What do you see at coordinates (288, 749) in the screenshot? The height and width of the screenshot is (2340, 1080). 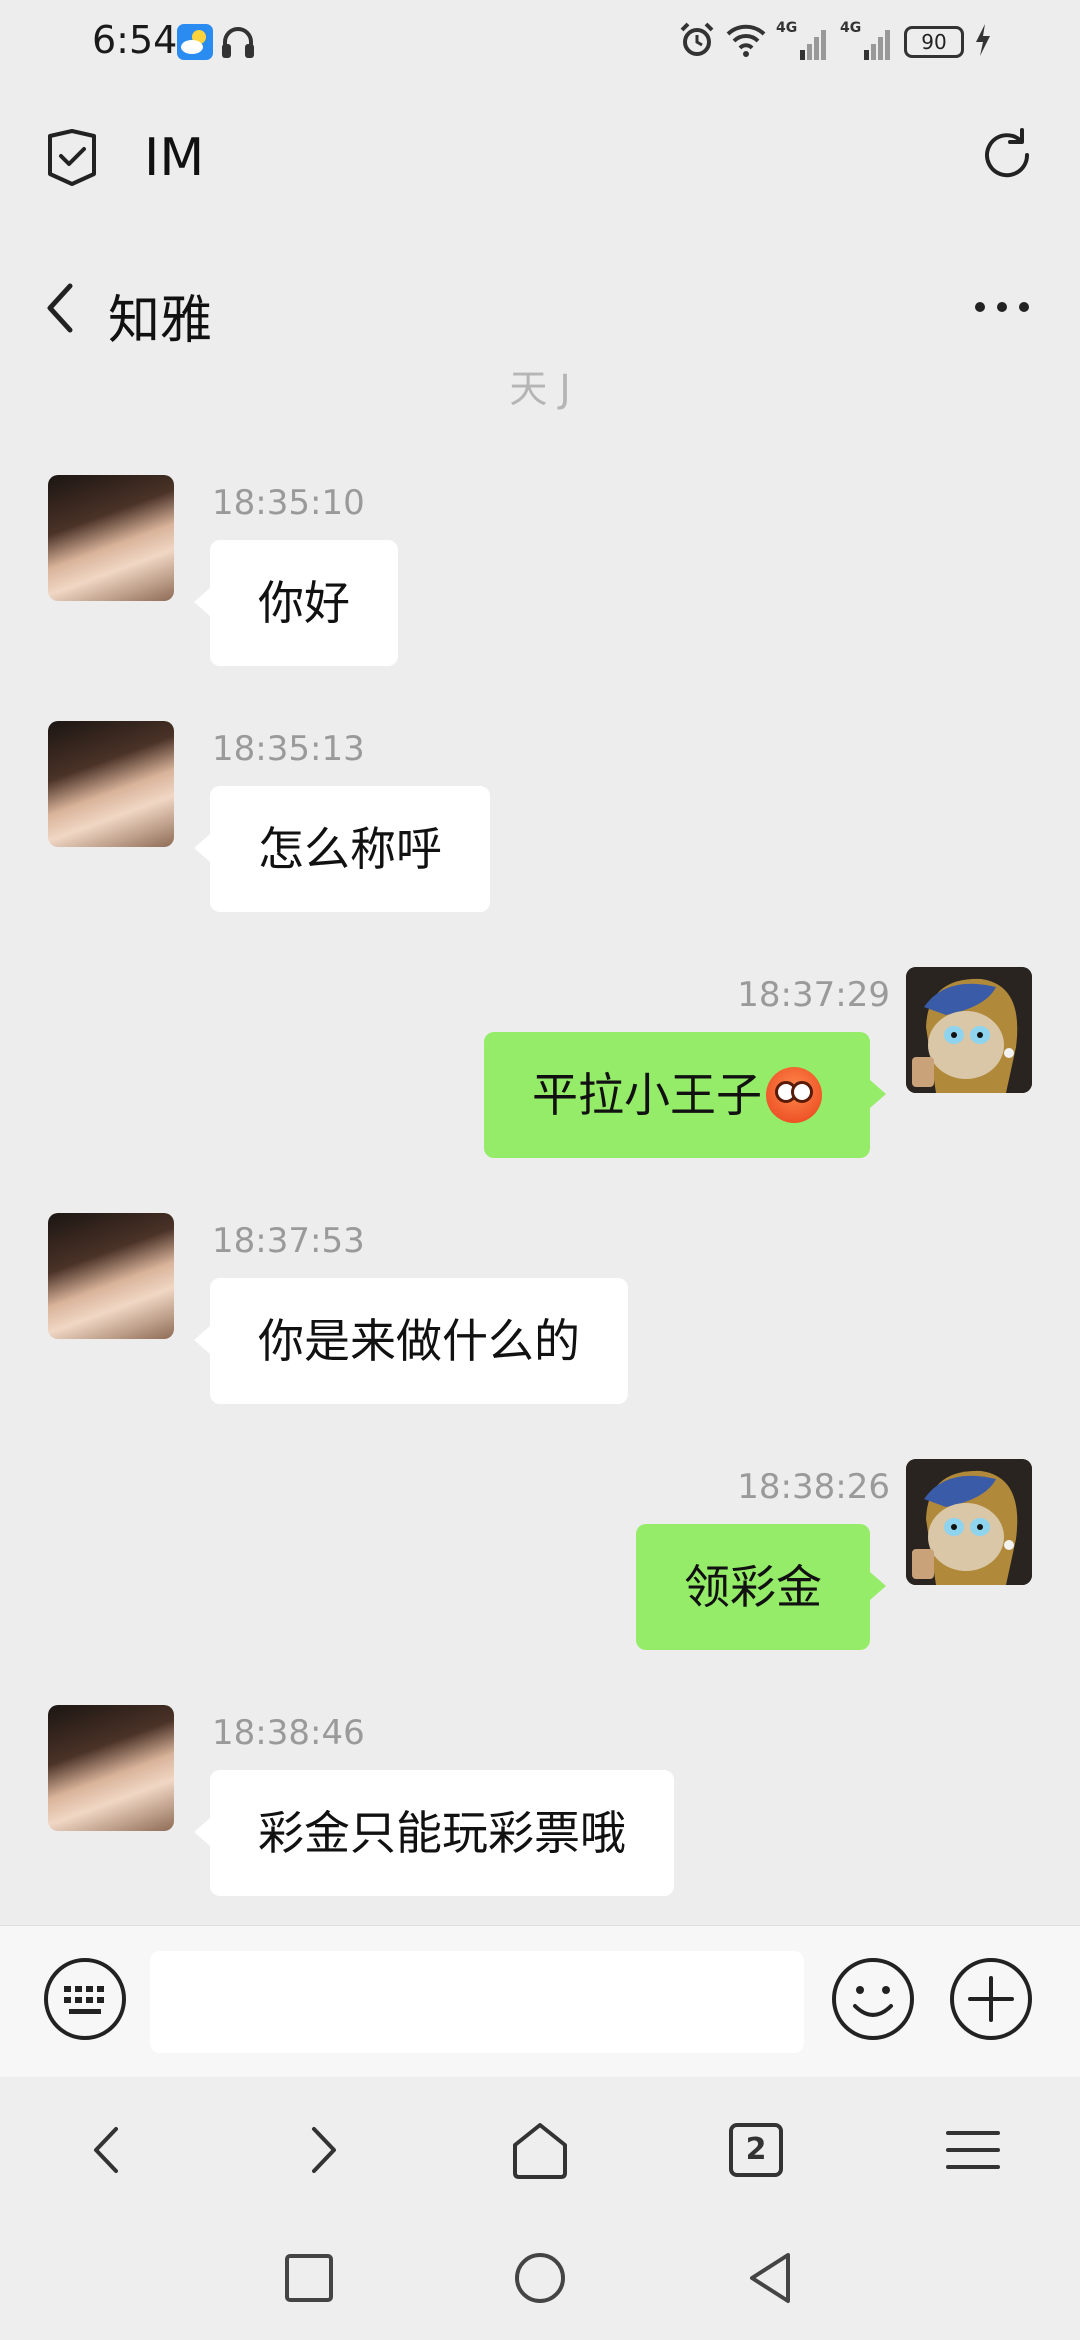 I see `message-time: 18:35:13` at bounding box center [288, 749].